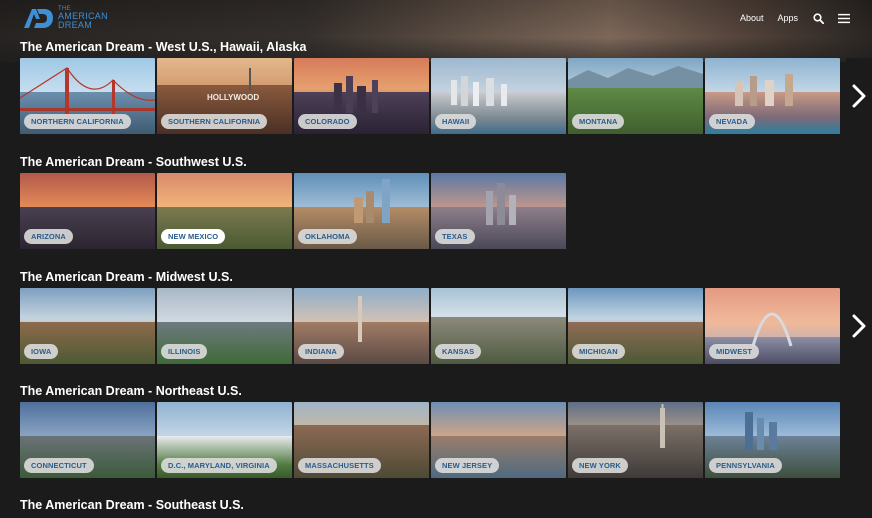 The width and height of the screenshot is (872, 518). What do you see at coordinates (772, 326) in the screenshot?
I see `tile-midwest: MIDWEST` at bounding box center [772, 326].